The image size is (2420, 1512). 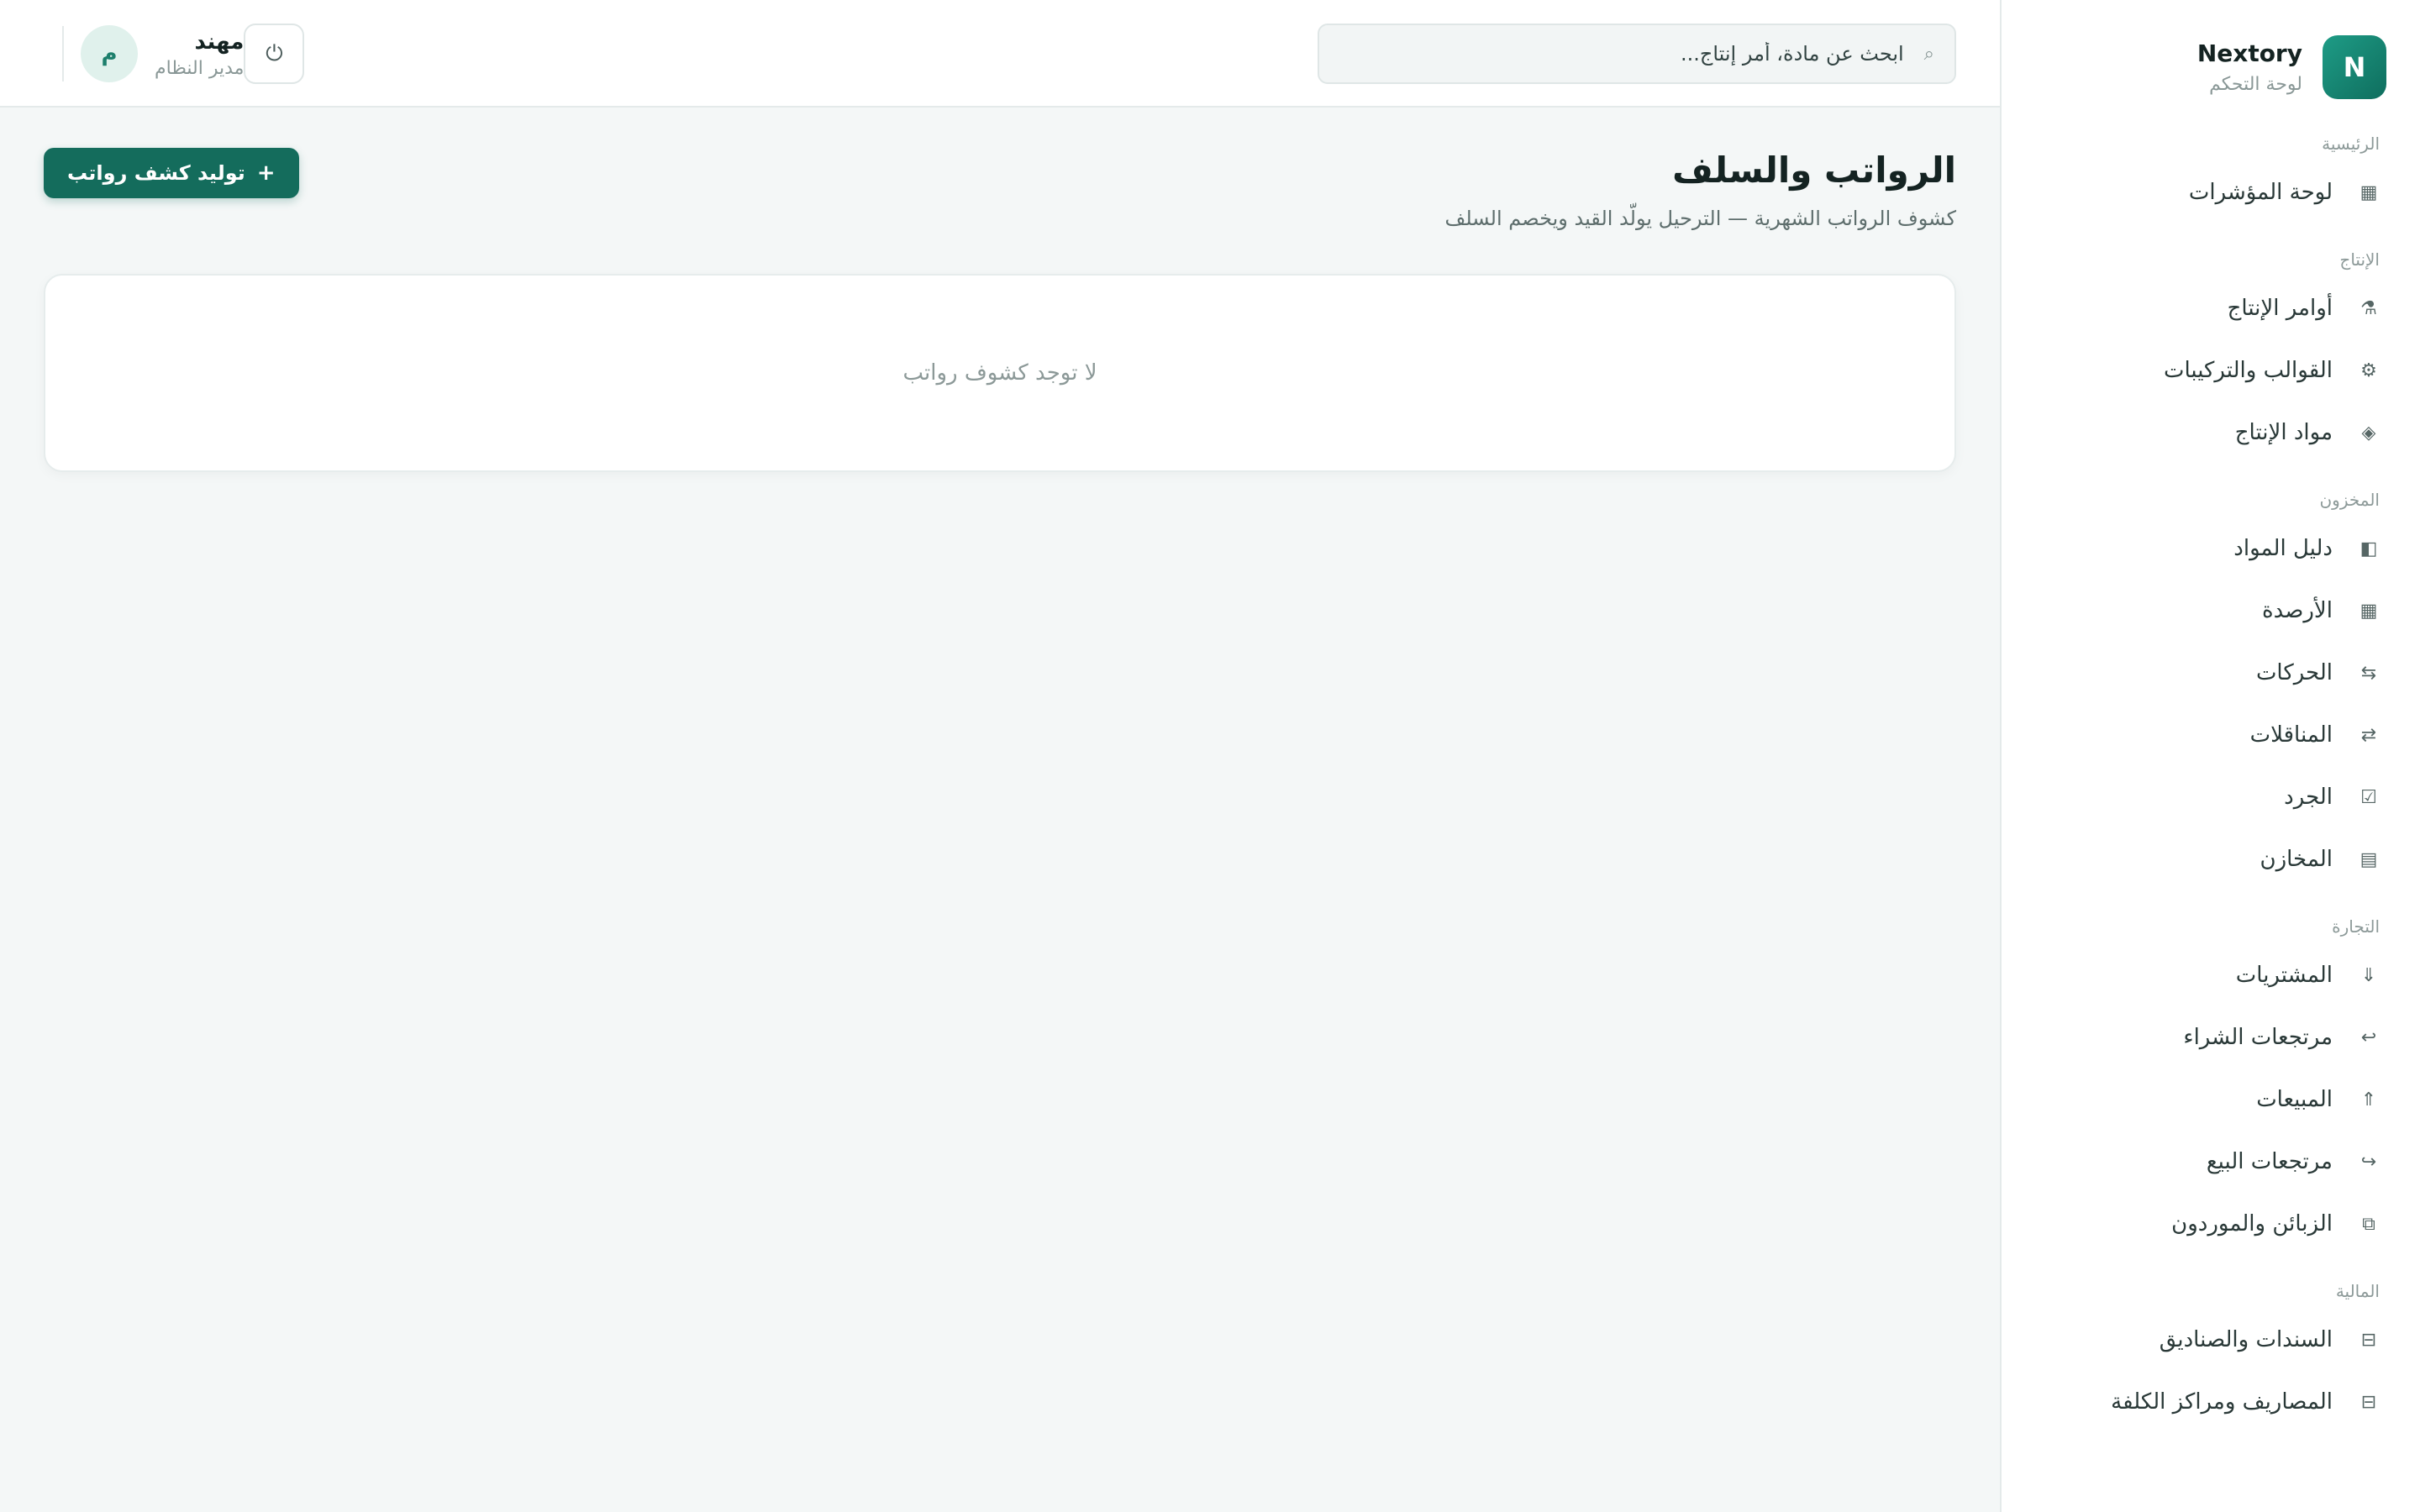 What do you see at coordinates (2211, 1099) in the screenshot?
I see `sidebar-item: ⇑ المبيعات` at bounding box center [2211, 1099].